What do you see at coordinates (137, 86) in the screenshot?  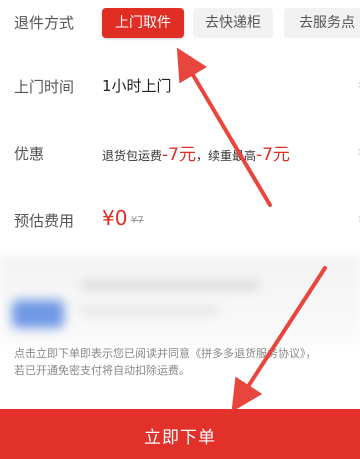 I see `pickup-time-value: 1小时上门` at bounding box center [137, 86].